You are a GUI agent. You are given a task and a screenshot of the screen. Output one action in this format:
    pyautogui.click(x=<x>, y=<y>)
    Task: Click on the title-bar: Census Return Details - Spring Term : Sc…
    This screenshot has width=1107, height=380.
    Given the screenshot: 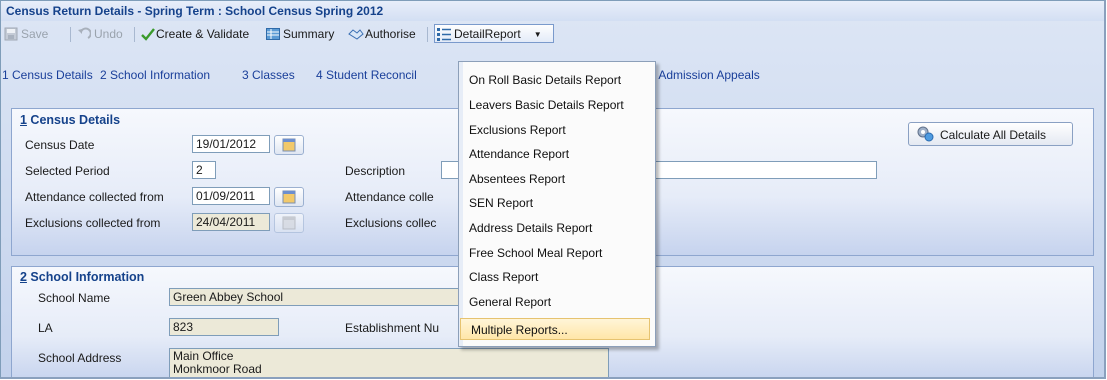 What is the action you would take?
    pyautogui.click(x=552, y=11)
    